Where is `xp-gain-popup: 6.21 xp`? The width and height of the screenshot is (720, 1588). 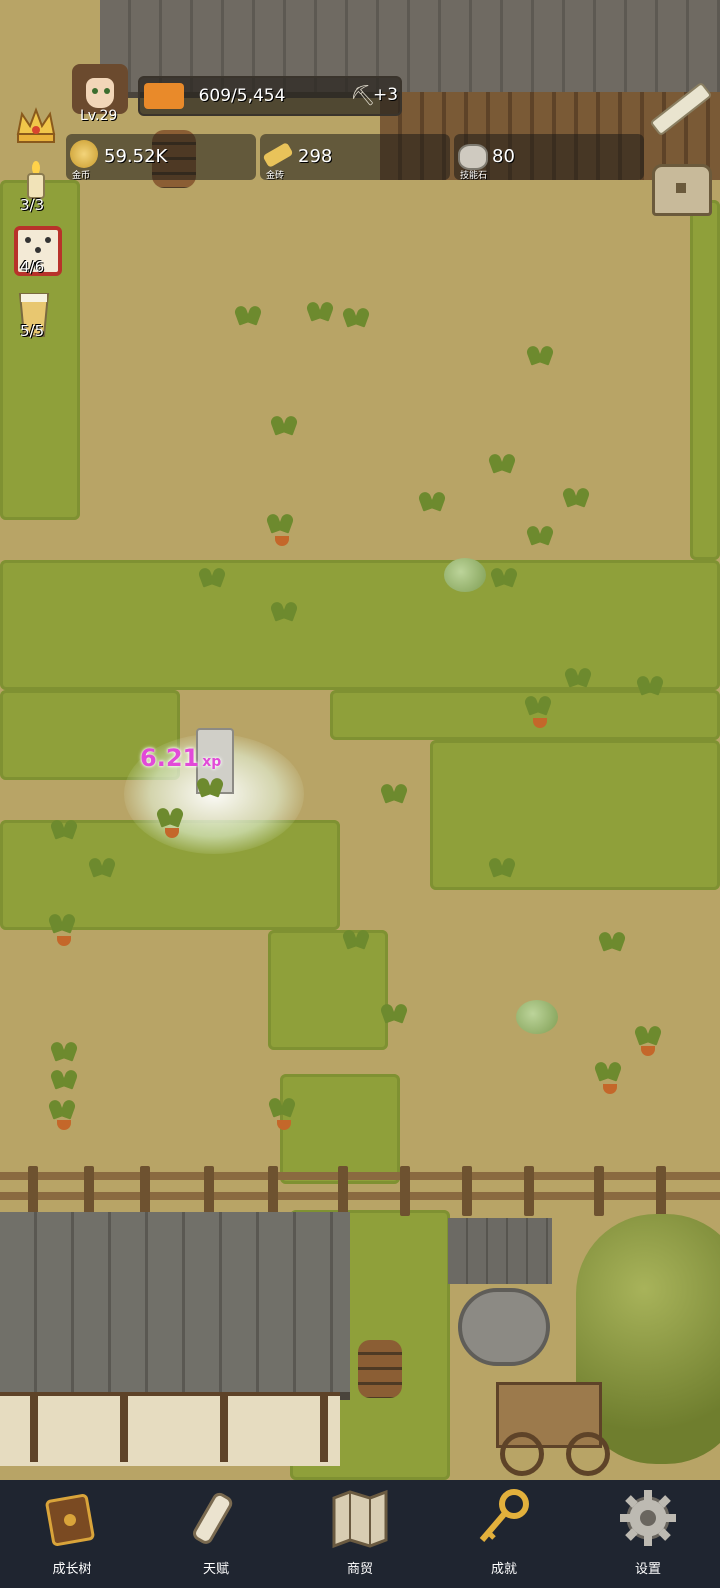
xp-gain-popup: 6.21 xp is located at coordinates (180, 758).